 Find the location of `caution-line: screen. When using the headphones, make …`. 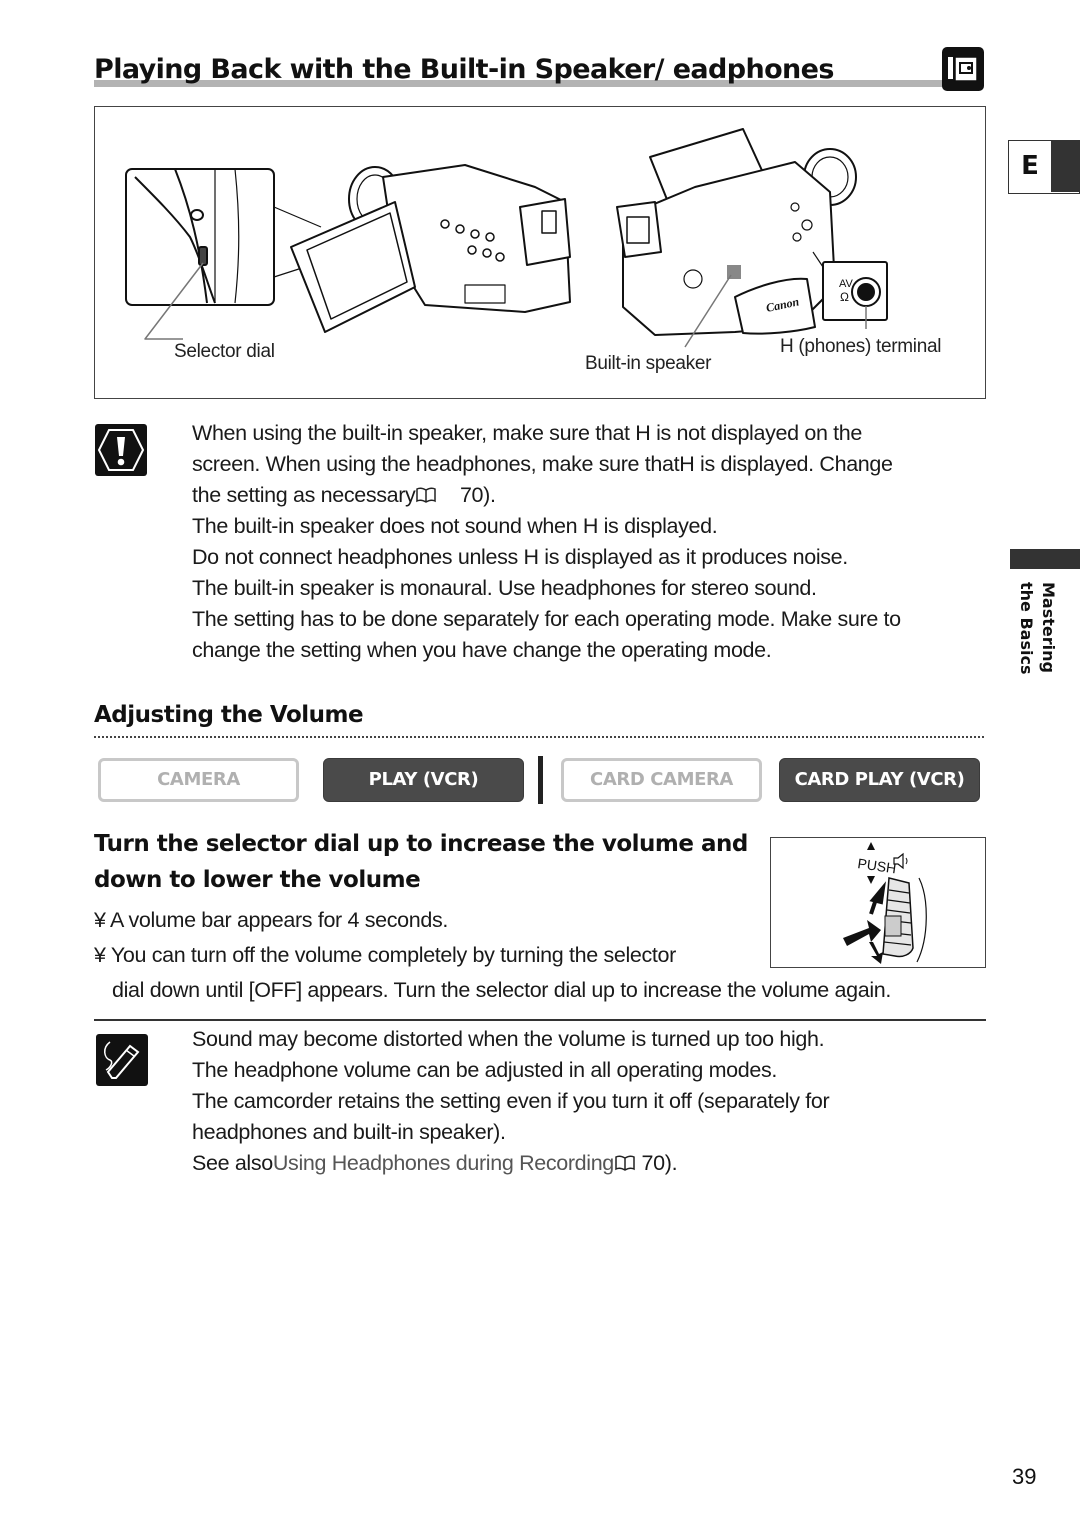

caution-line: screen. When using the headphones, make … is located at coordinates (542, 464).